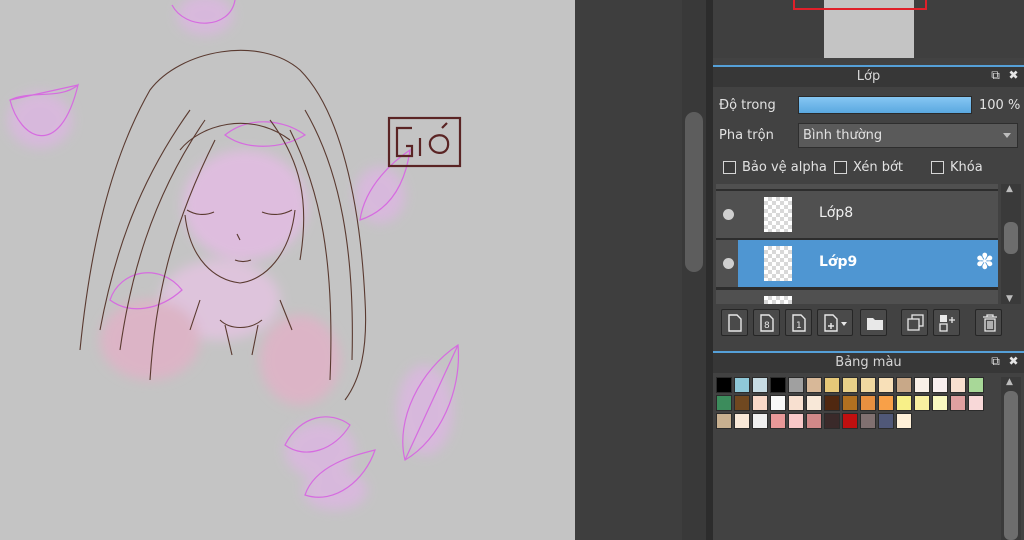 The image size is (1024, 540). What do you see at coordinates (868, 362) in the screenshot?
I see `palette-panel-title: Bảng màu` at bounding box center [868, 362].